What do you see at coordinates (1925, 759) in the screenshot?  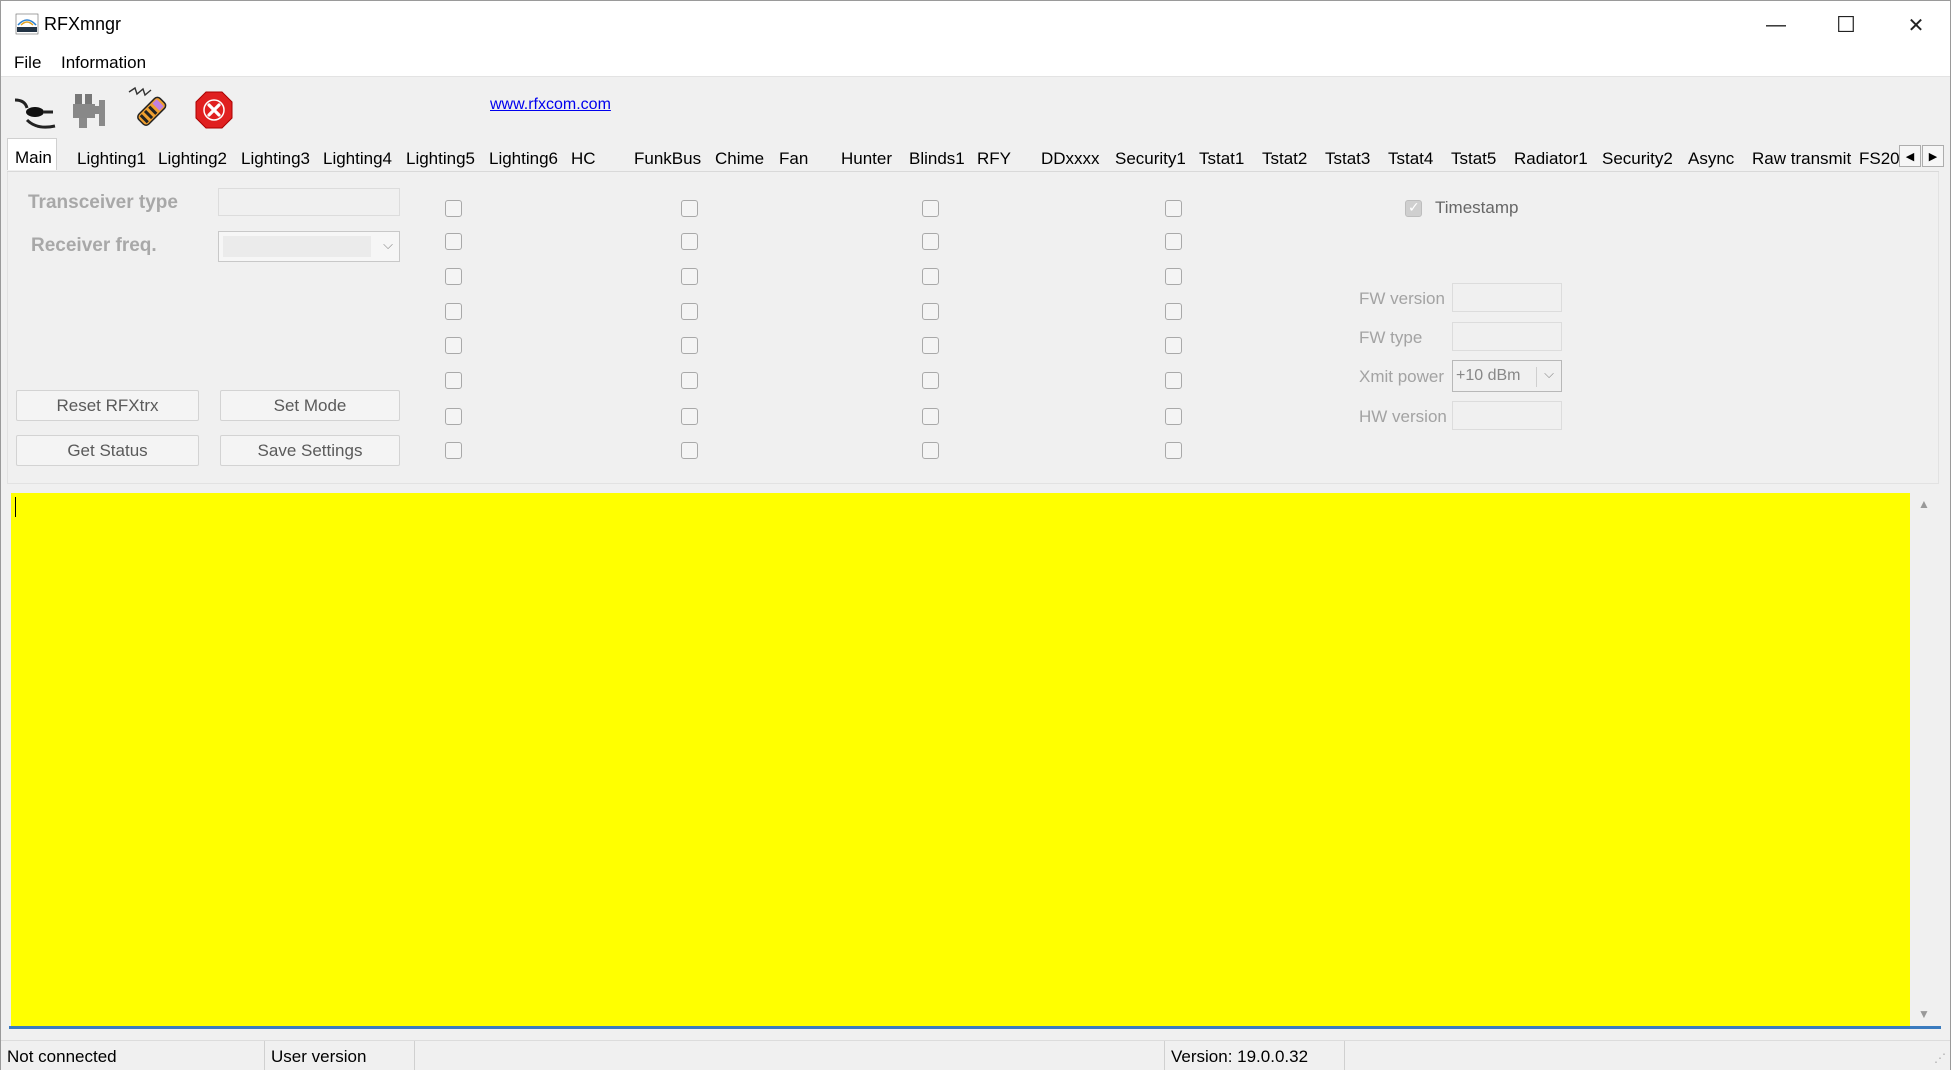 I see `log-vertical-scrollbar: ▲ ▼` at bounding box center [1925, 759].